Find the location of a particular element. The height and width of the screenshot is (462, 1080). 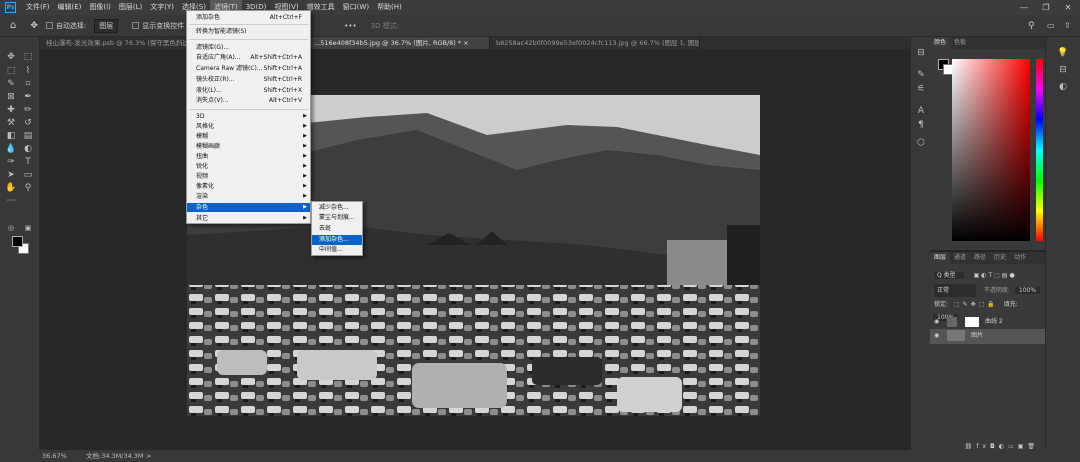

layer-name: 图片 is located at coordinates (977, 335).